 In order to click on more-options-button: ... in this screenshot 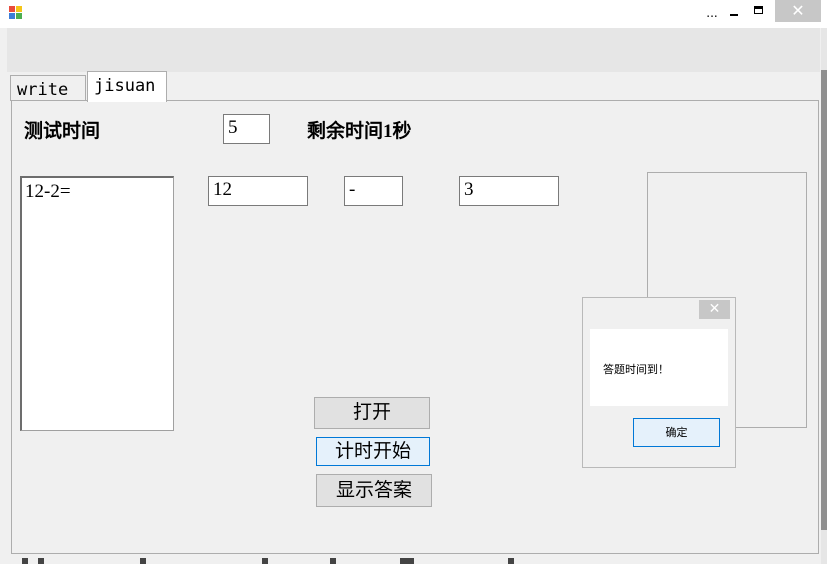, I will do `click(712, 14)`.